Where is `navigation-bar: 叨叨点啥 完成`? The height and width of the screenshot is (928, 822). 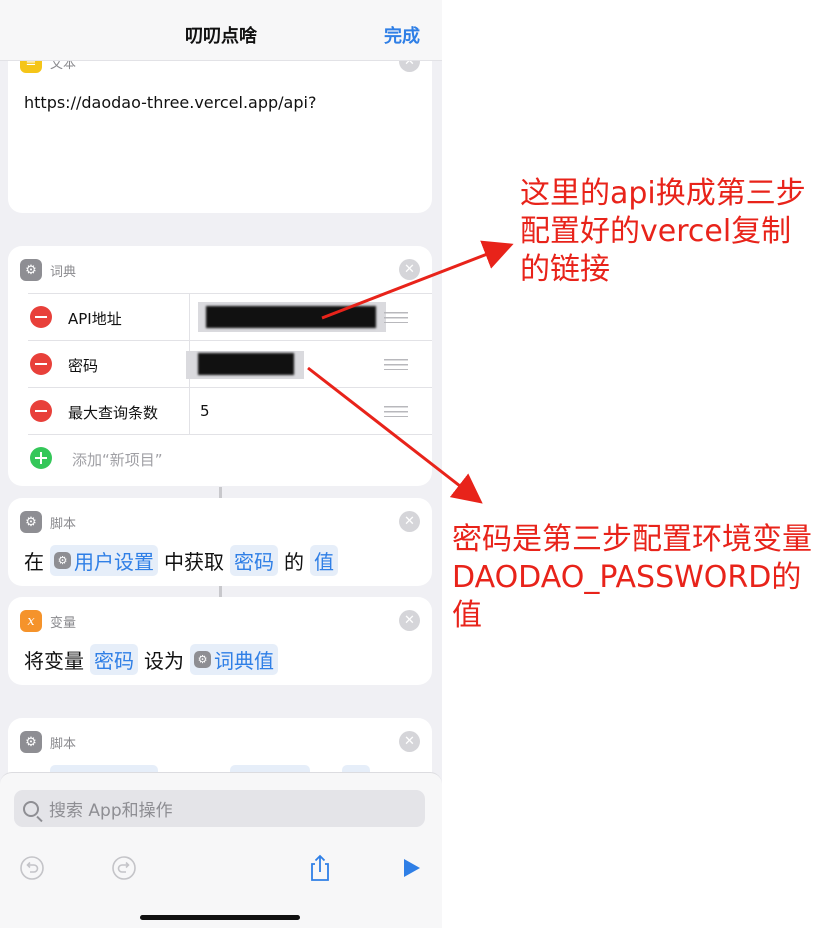
navigation-bar: 叨叨点啥 完成 is located at coordinates (221, 30).